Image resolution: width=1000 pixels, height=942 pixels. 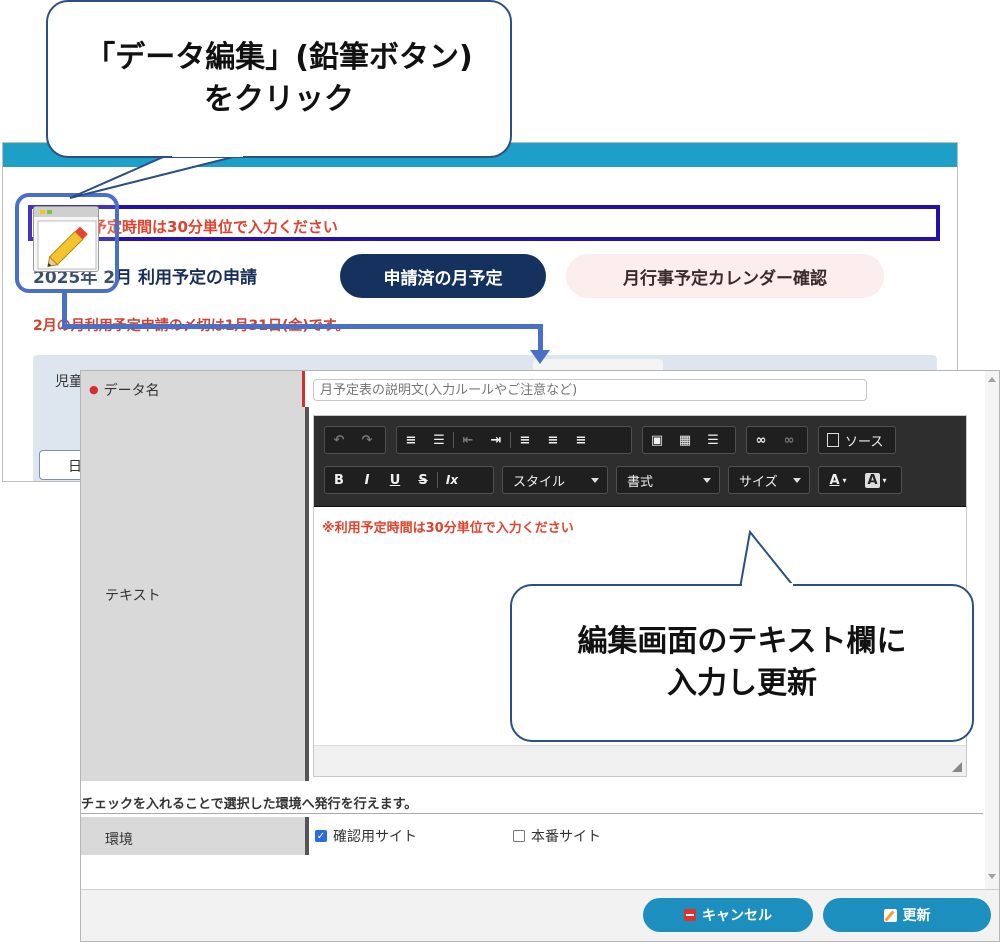 I want to click on callout-line: をクリック, so click(x=279, y=99).